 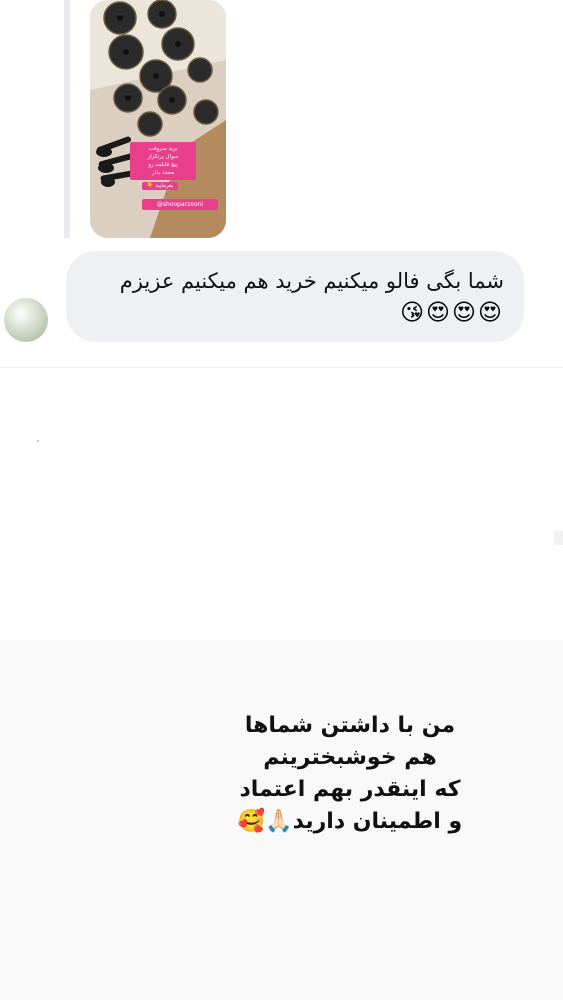 What do you see at coordinates (163, 157) in the screenshot?
I see `story-caption-line: سوال پرتکرار` at bounding box center [163, 157].